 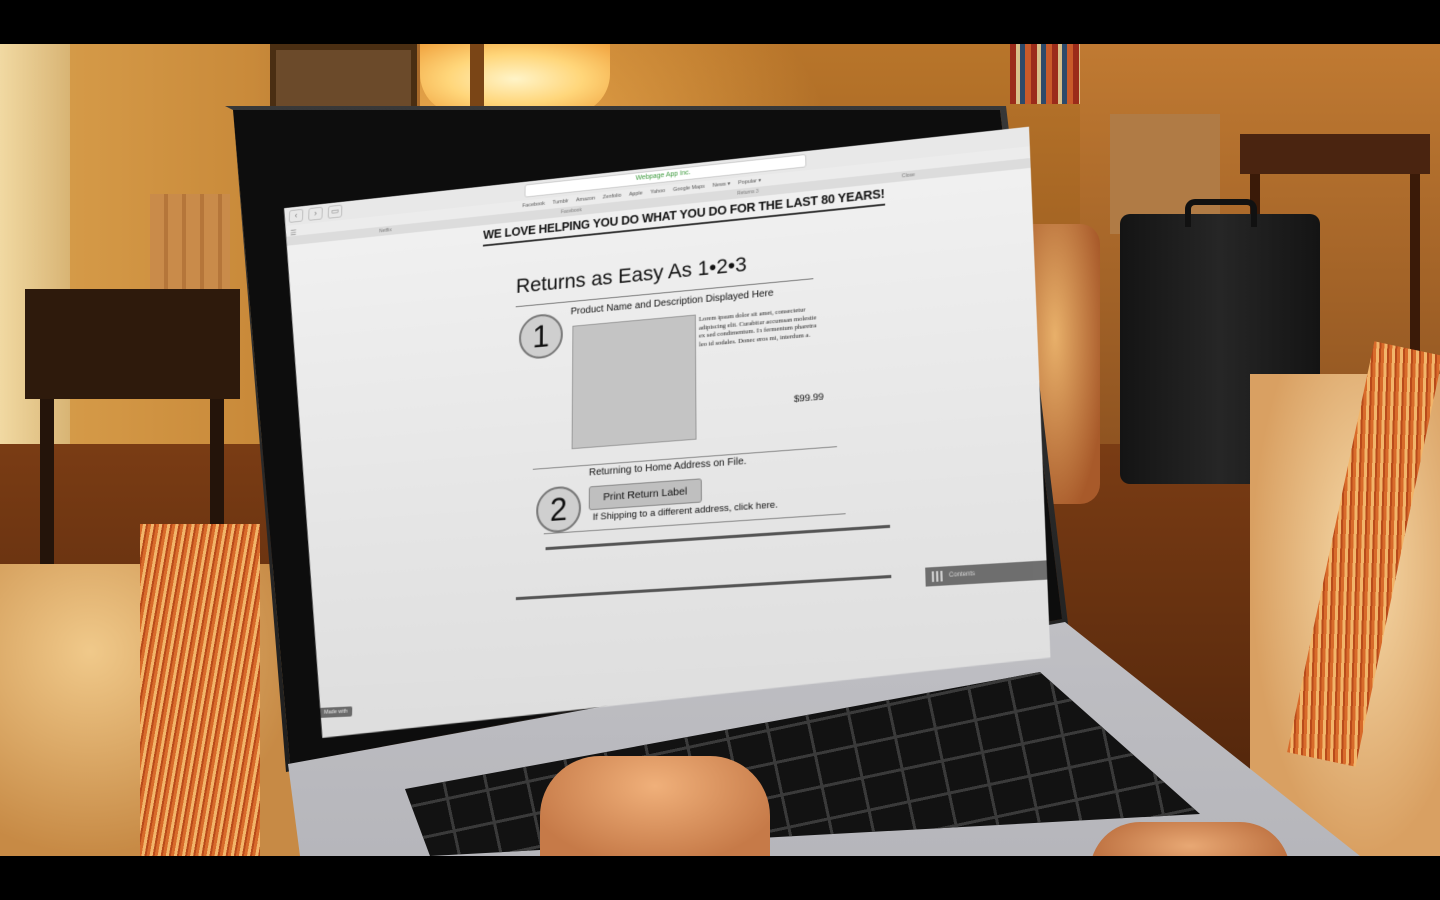 I want to click on tab-facebook: Facebook, so click(x=571, y=211).